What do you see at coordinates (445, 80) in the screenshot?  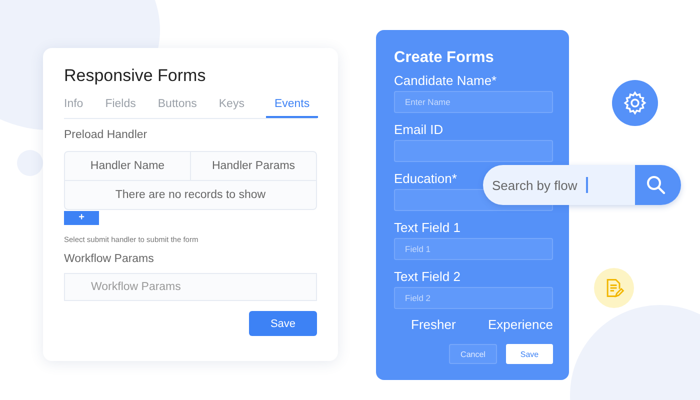 I see `field-label: Candidate Name*` at bounding box center [445, 80].